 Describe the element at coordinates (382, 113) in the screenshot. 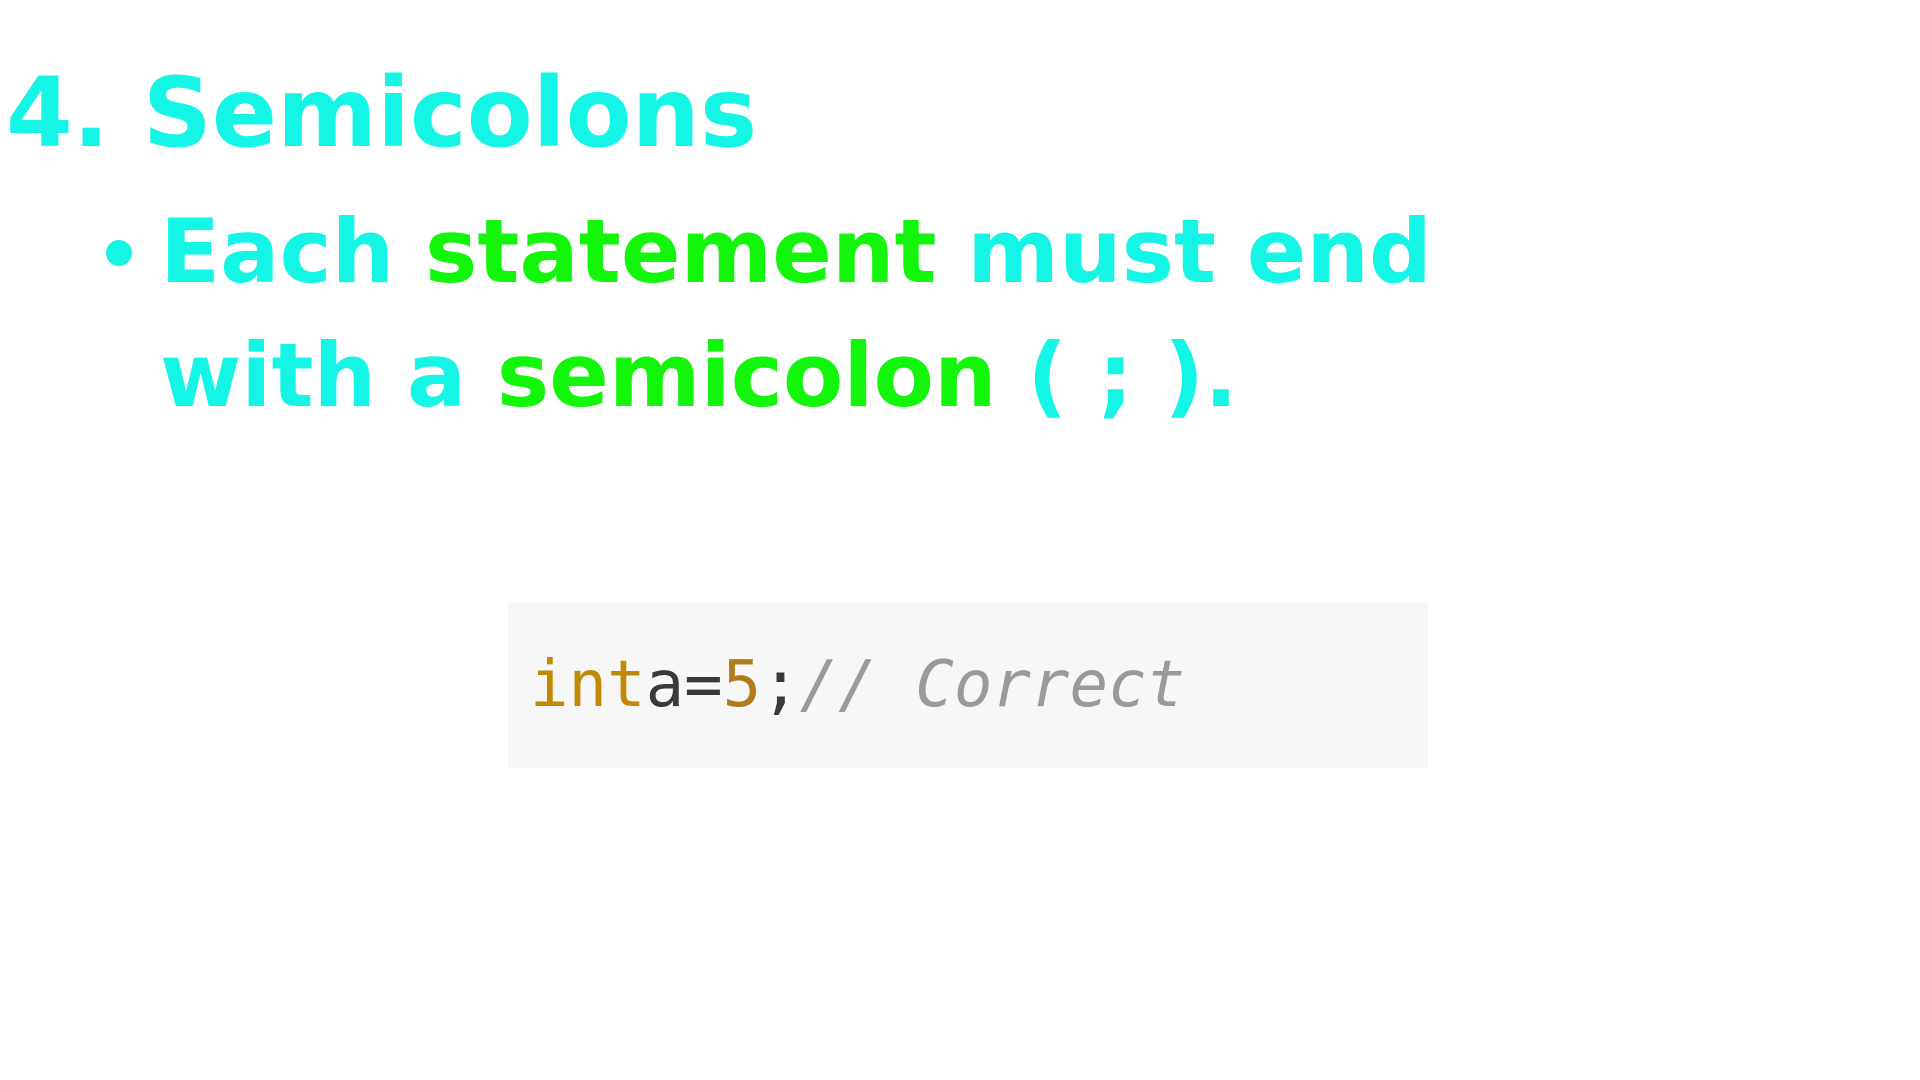

I see `slide-heading: 4. Semicolons` at that location.